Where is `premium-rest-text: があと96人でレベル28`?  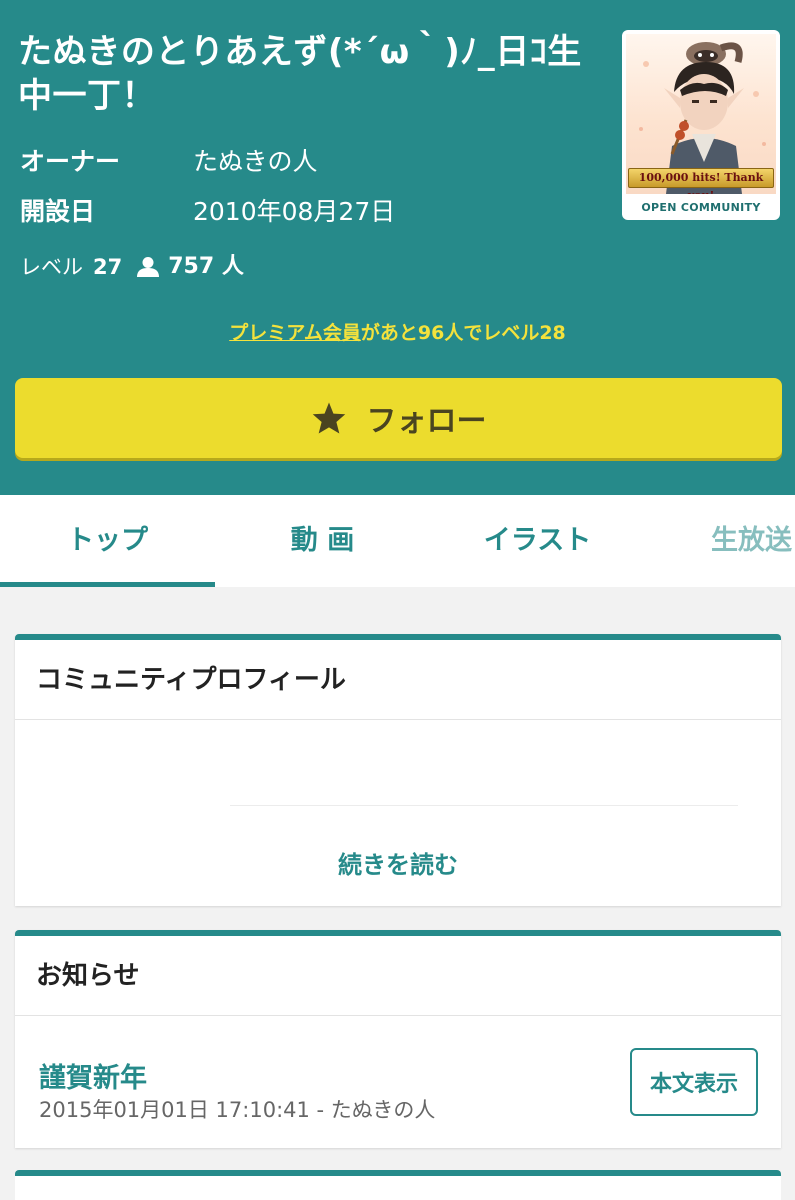 premium-rest-text: があと96人でレベル28 is located at coordinates (463, 333).